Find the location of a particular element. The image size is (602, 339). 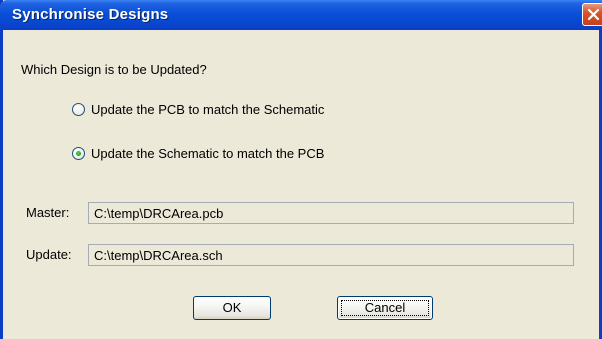

radio-button-icon is located at coordinates (78, 109).